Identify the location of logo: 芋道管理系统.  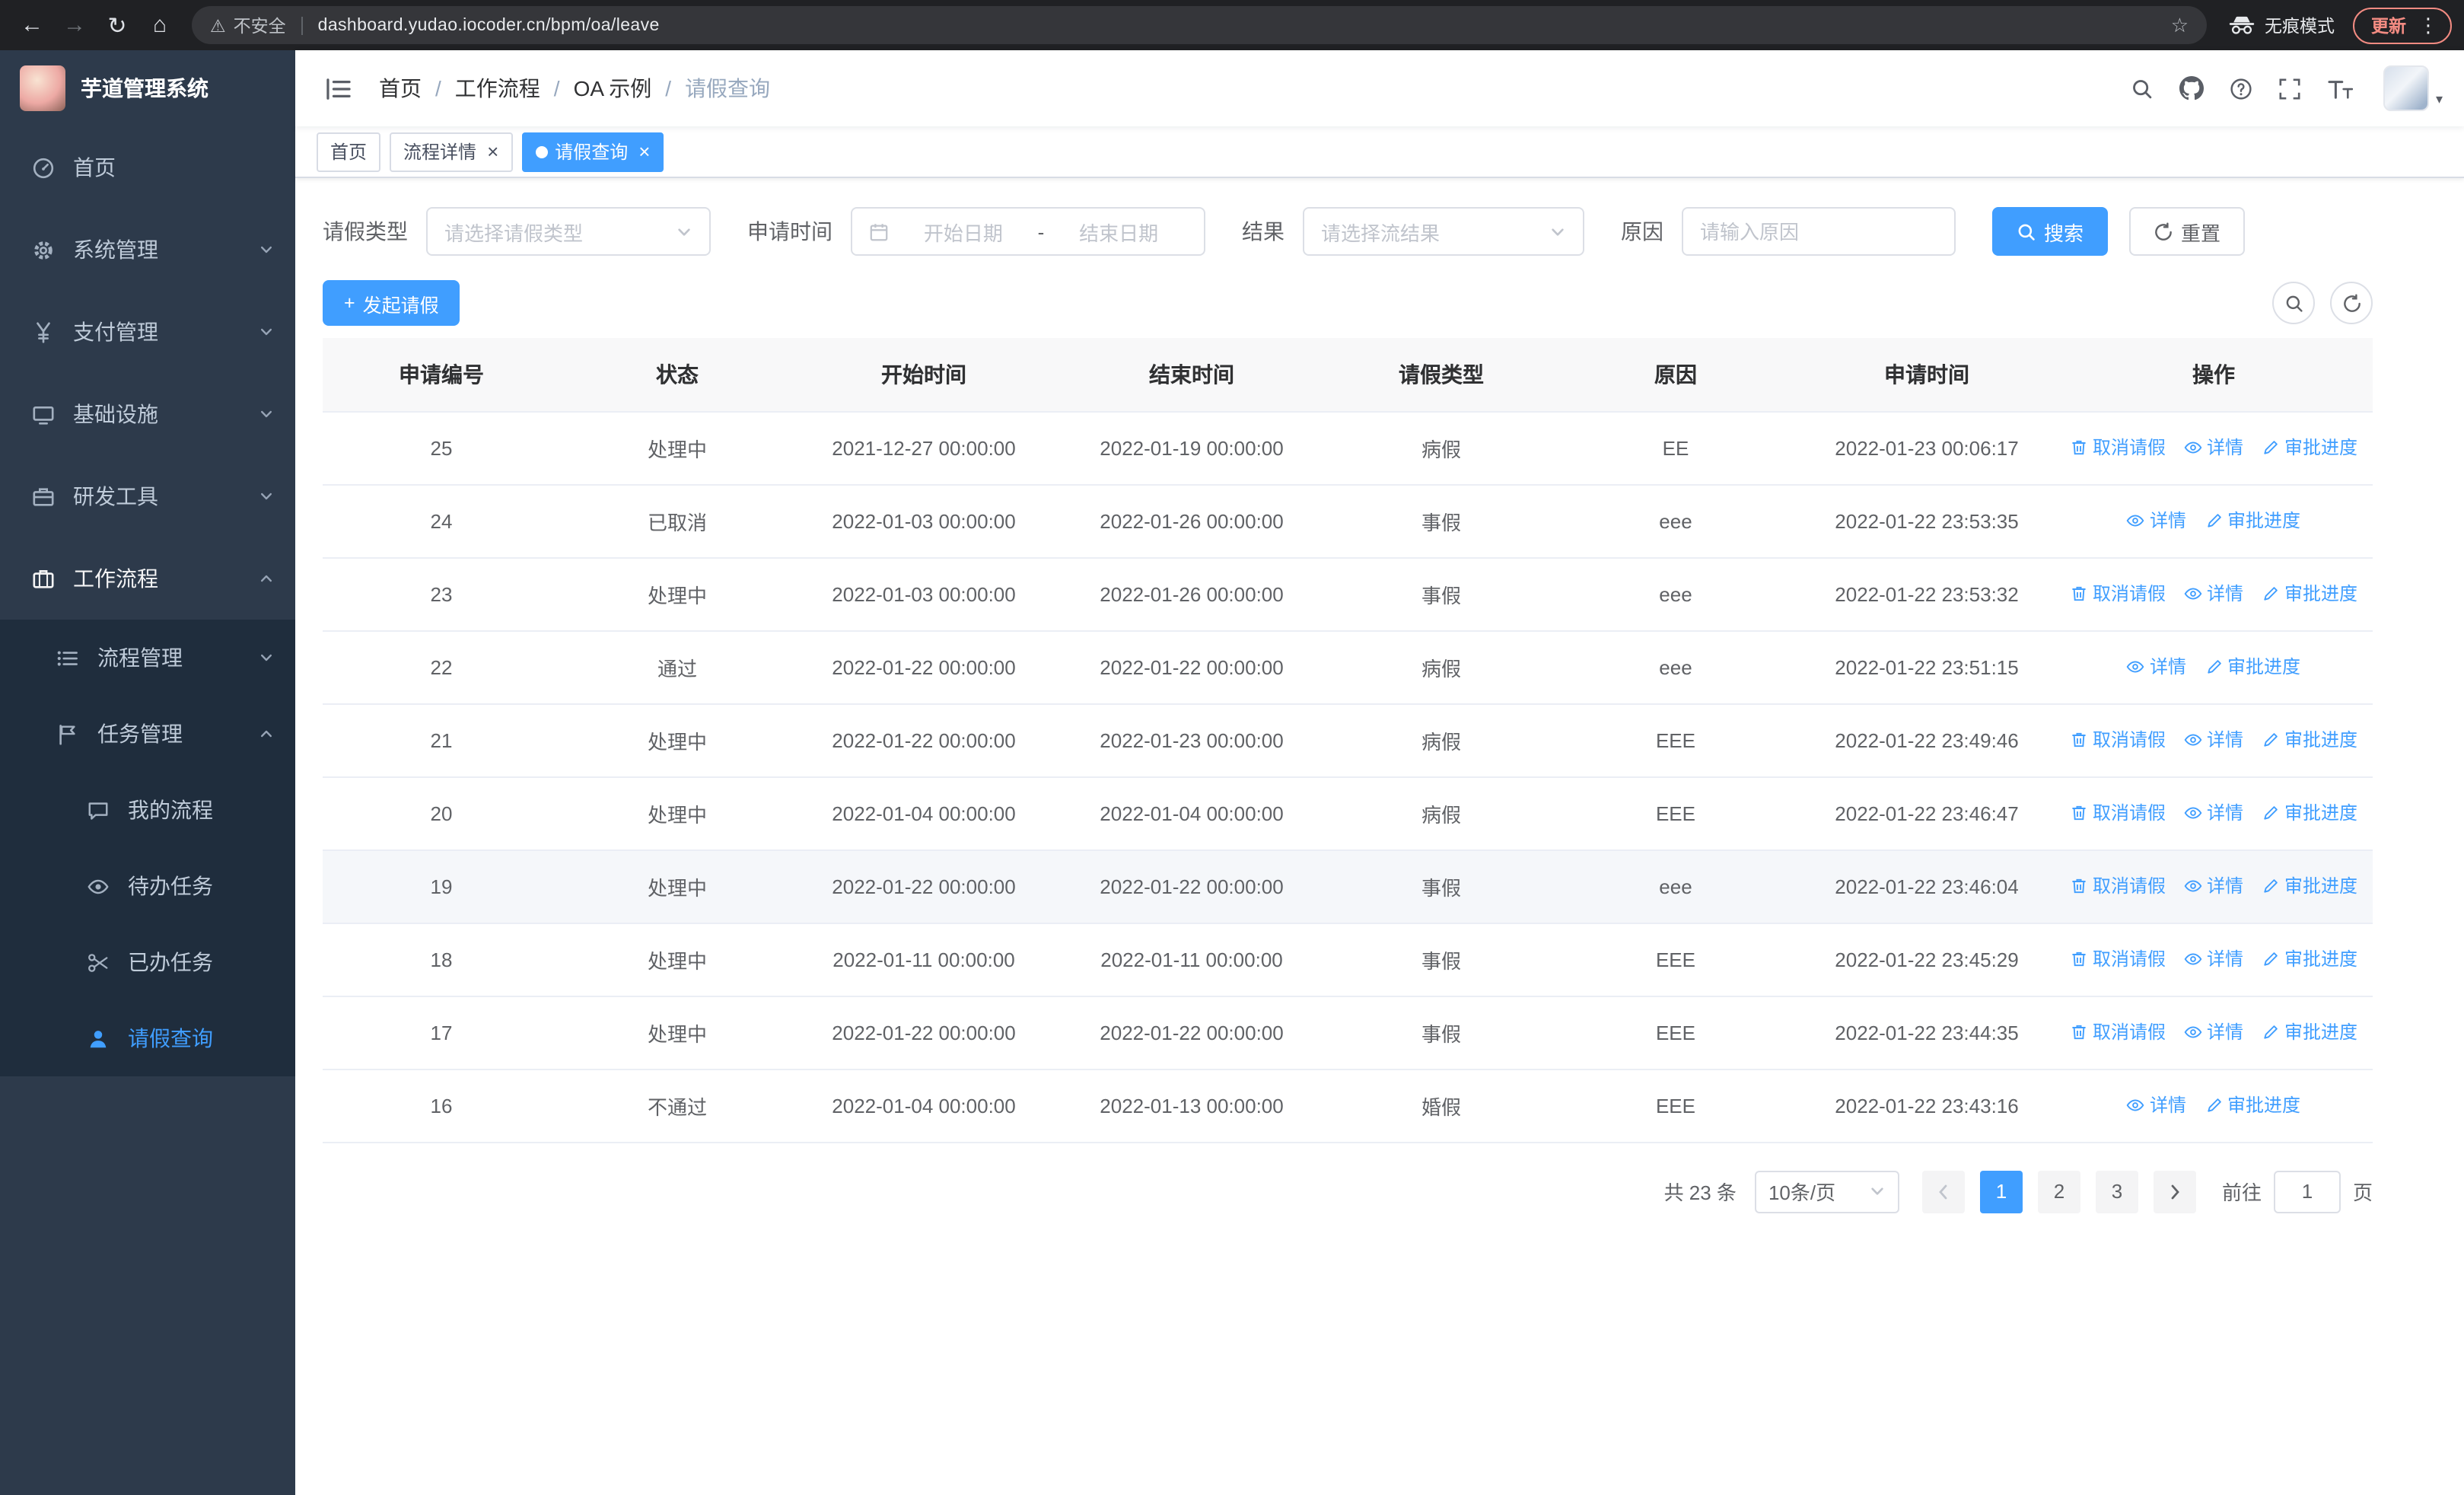
(147, 88).